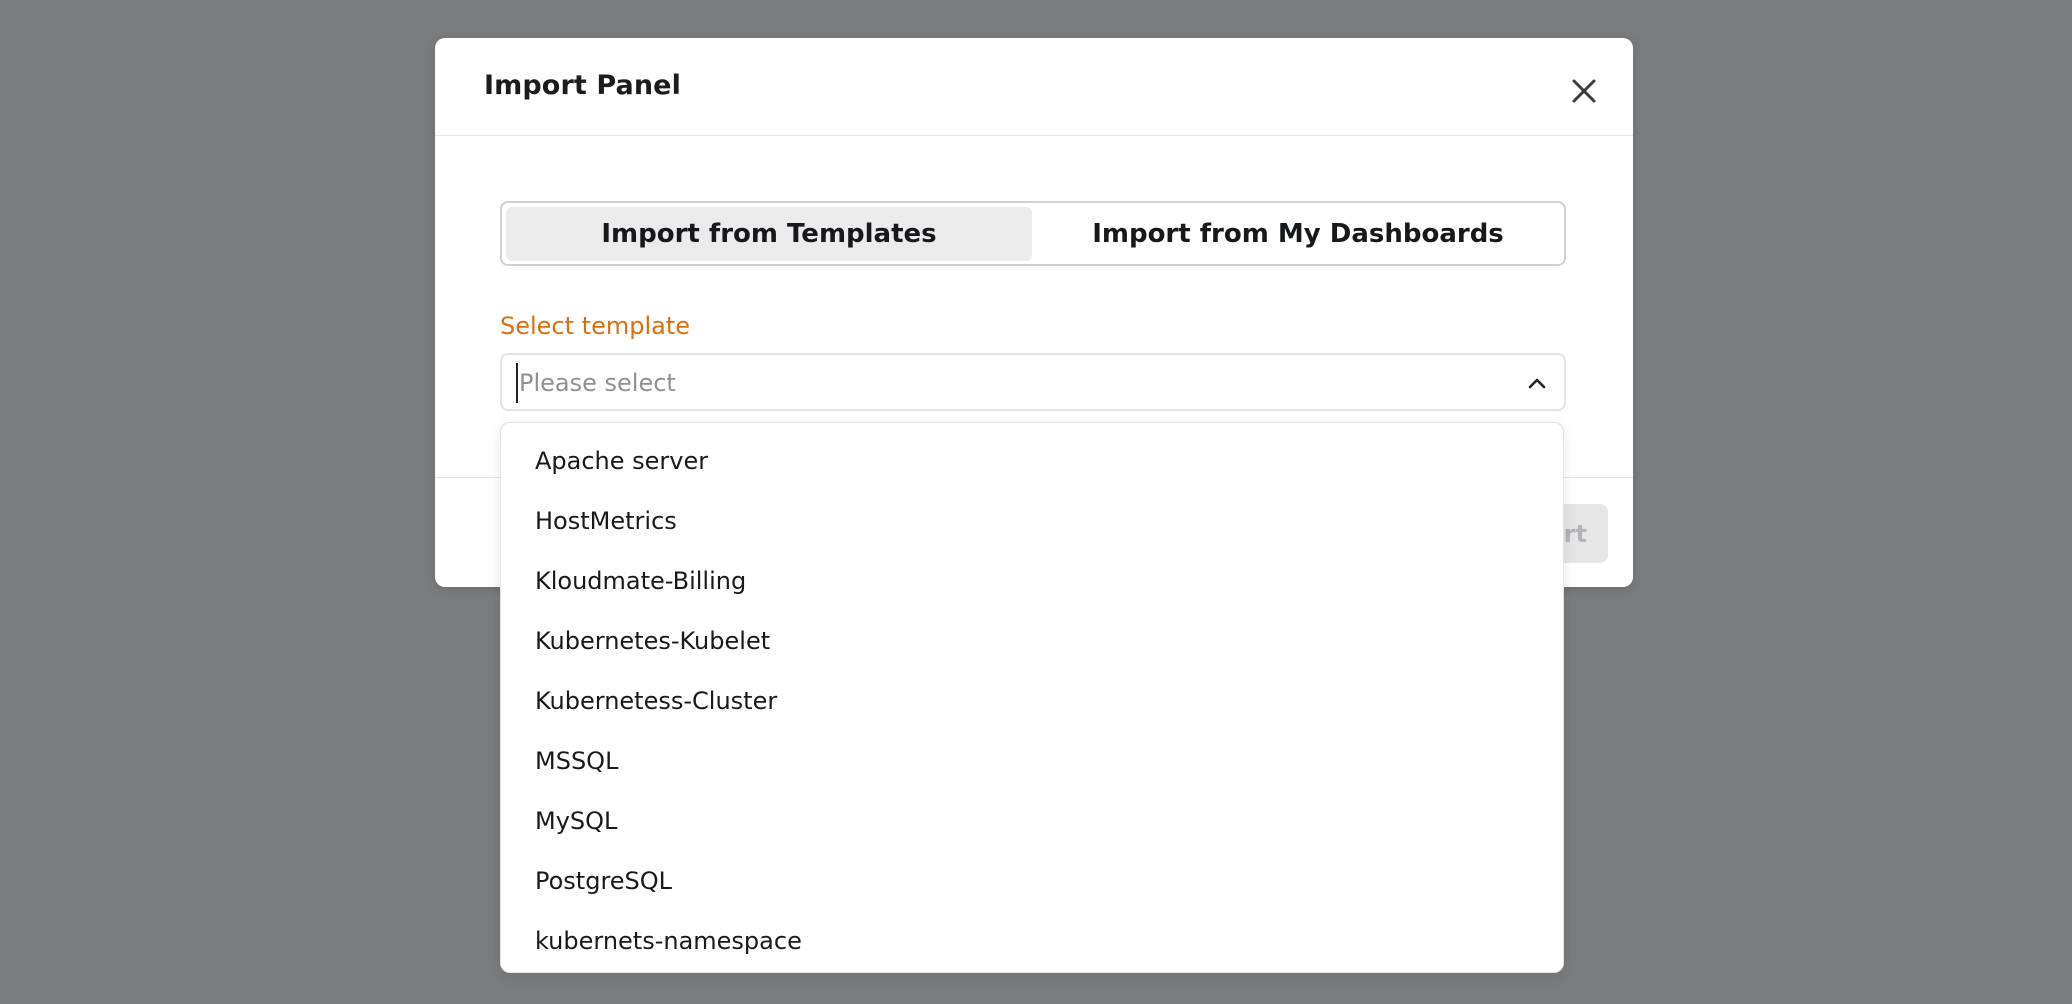 Image resolution: width=2072 pixels, height=1004 pixels. Describe the element at coordinates (1032, 701) in the screenshot. I see `dropdown-option: Kubernetess-Cluster` at that location.